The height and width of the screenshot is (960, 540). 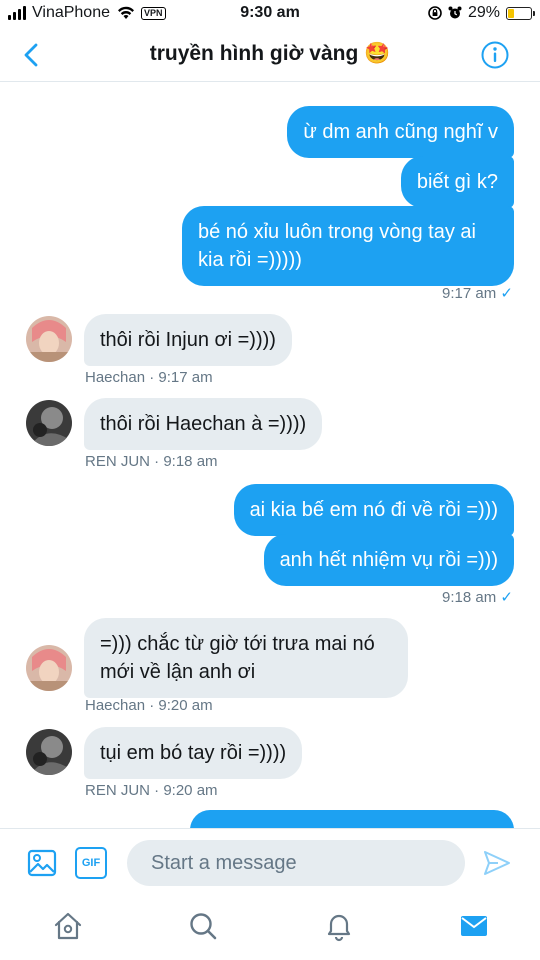 I want to click on message-bubble-outgoing: biết gì k?, so click(x=457, y=182).